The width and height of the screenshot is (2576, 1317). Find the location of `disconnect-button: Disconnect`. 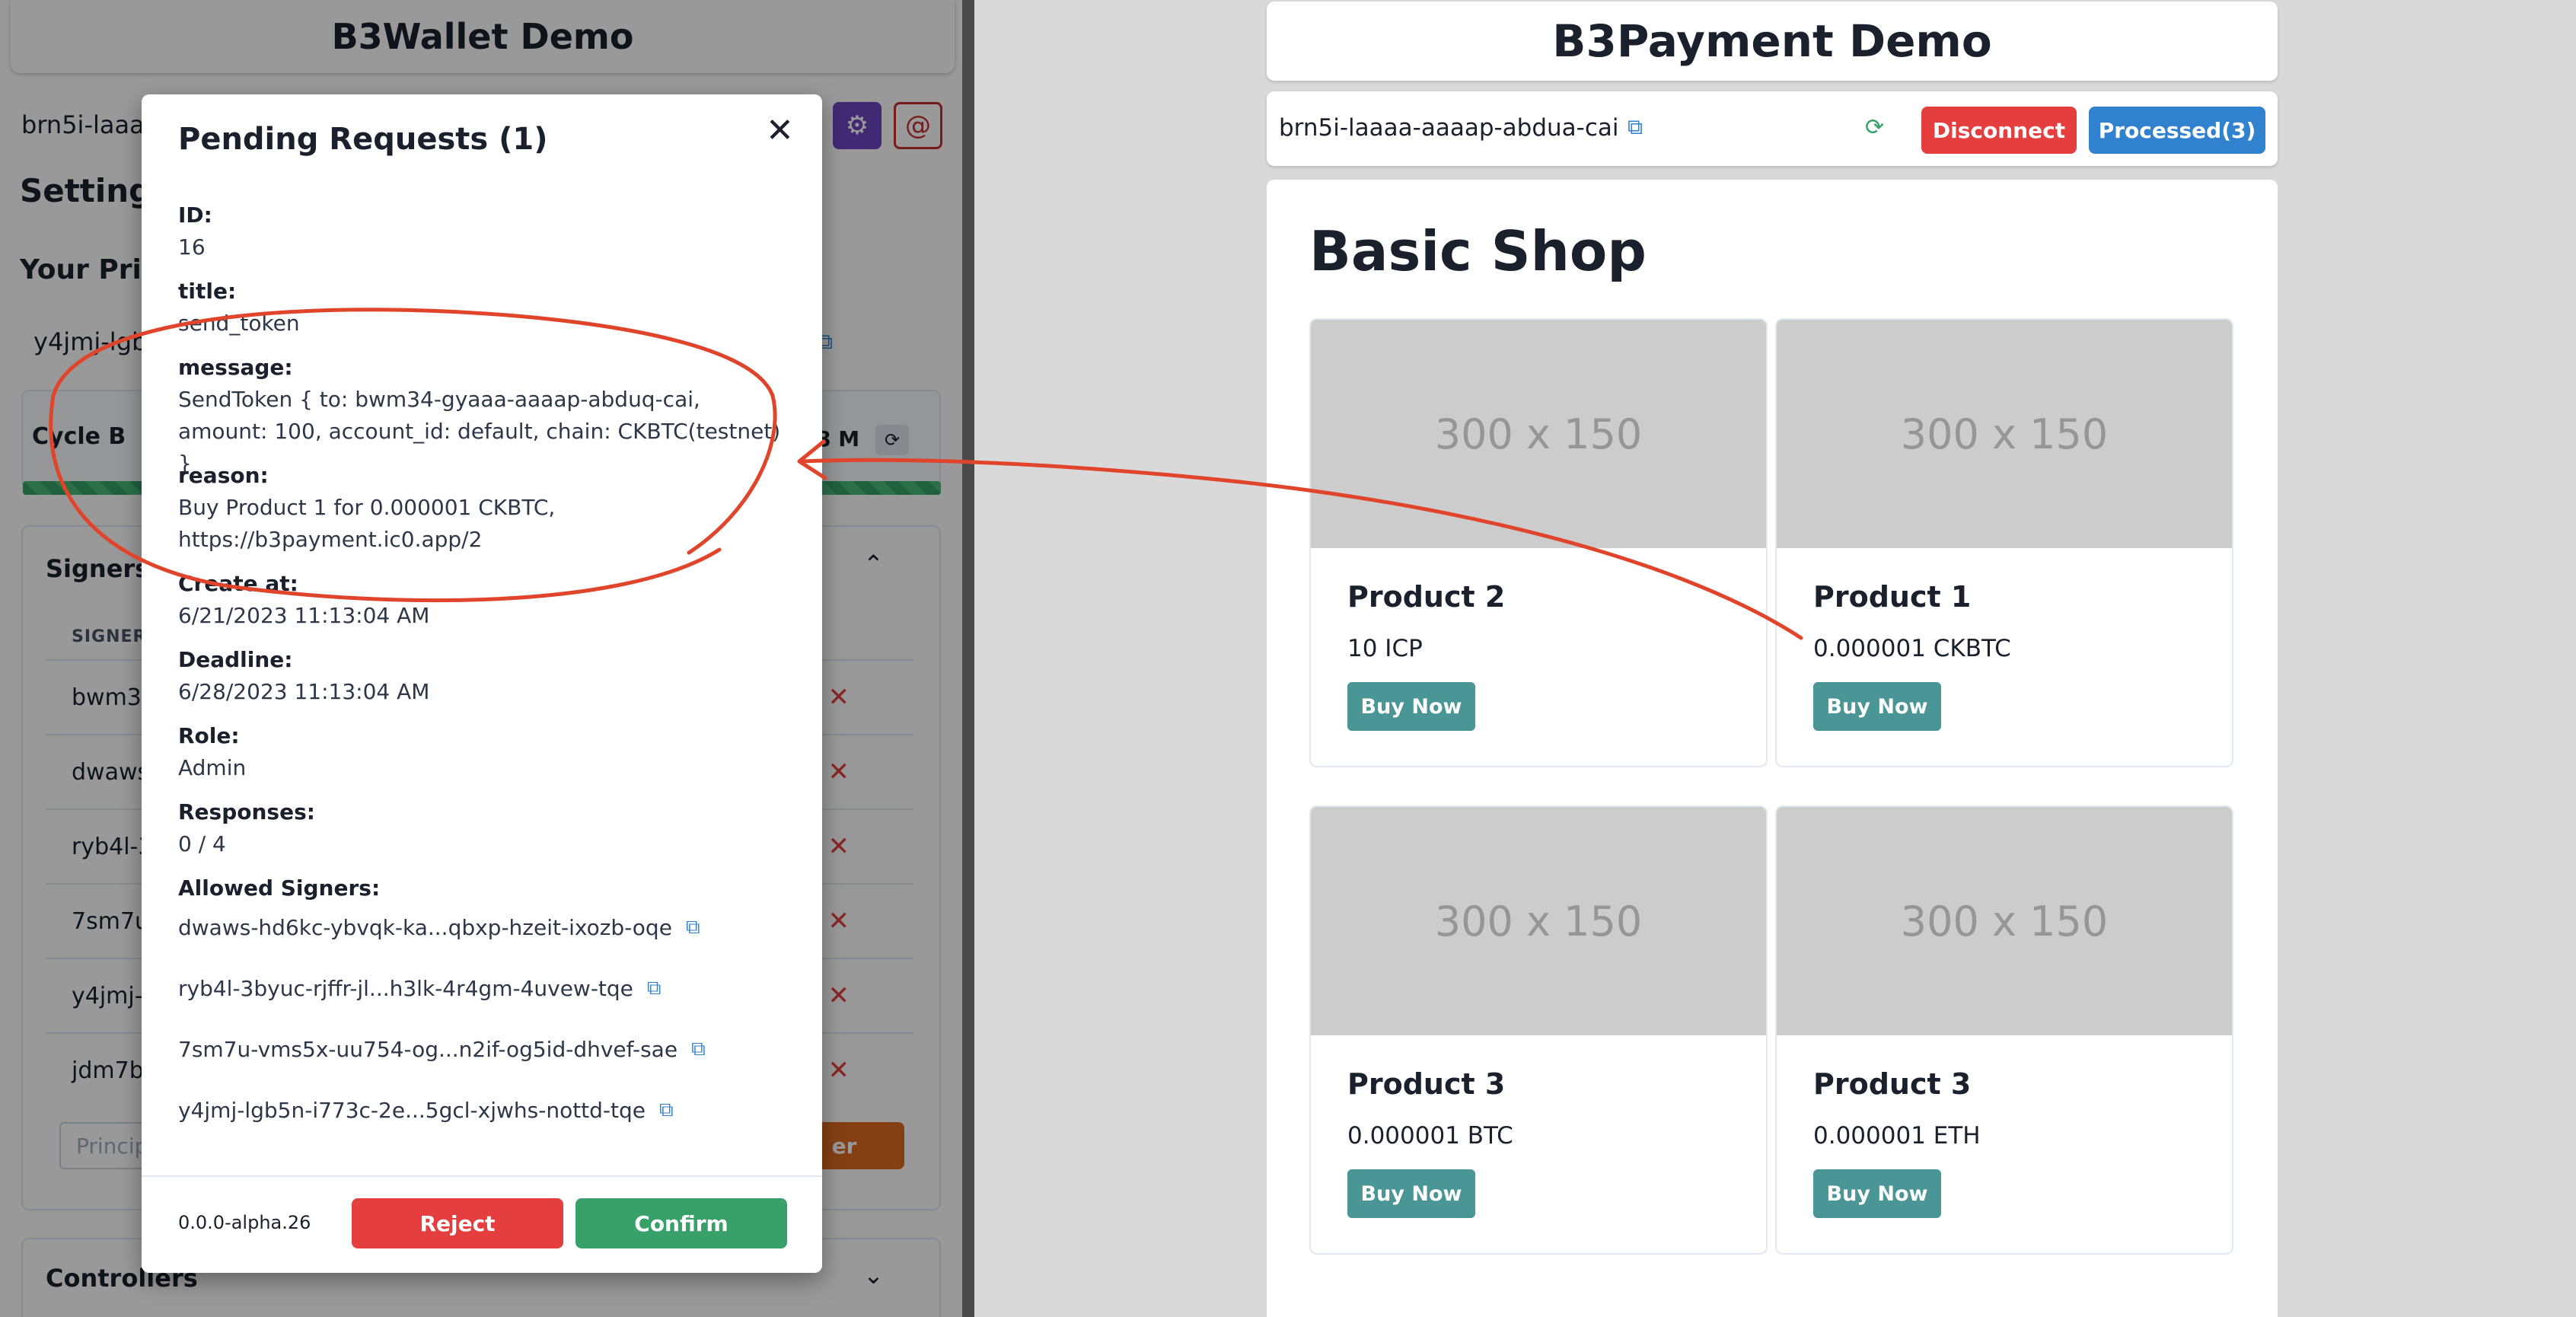

disconnect-button: Disconnect is located at coordinates (1999, 130).